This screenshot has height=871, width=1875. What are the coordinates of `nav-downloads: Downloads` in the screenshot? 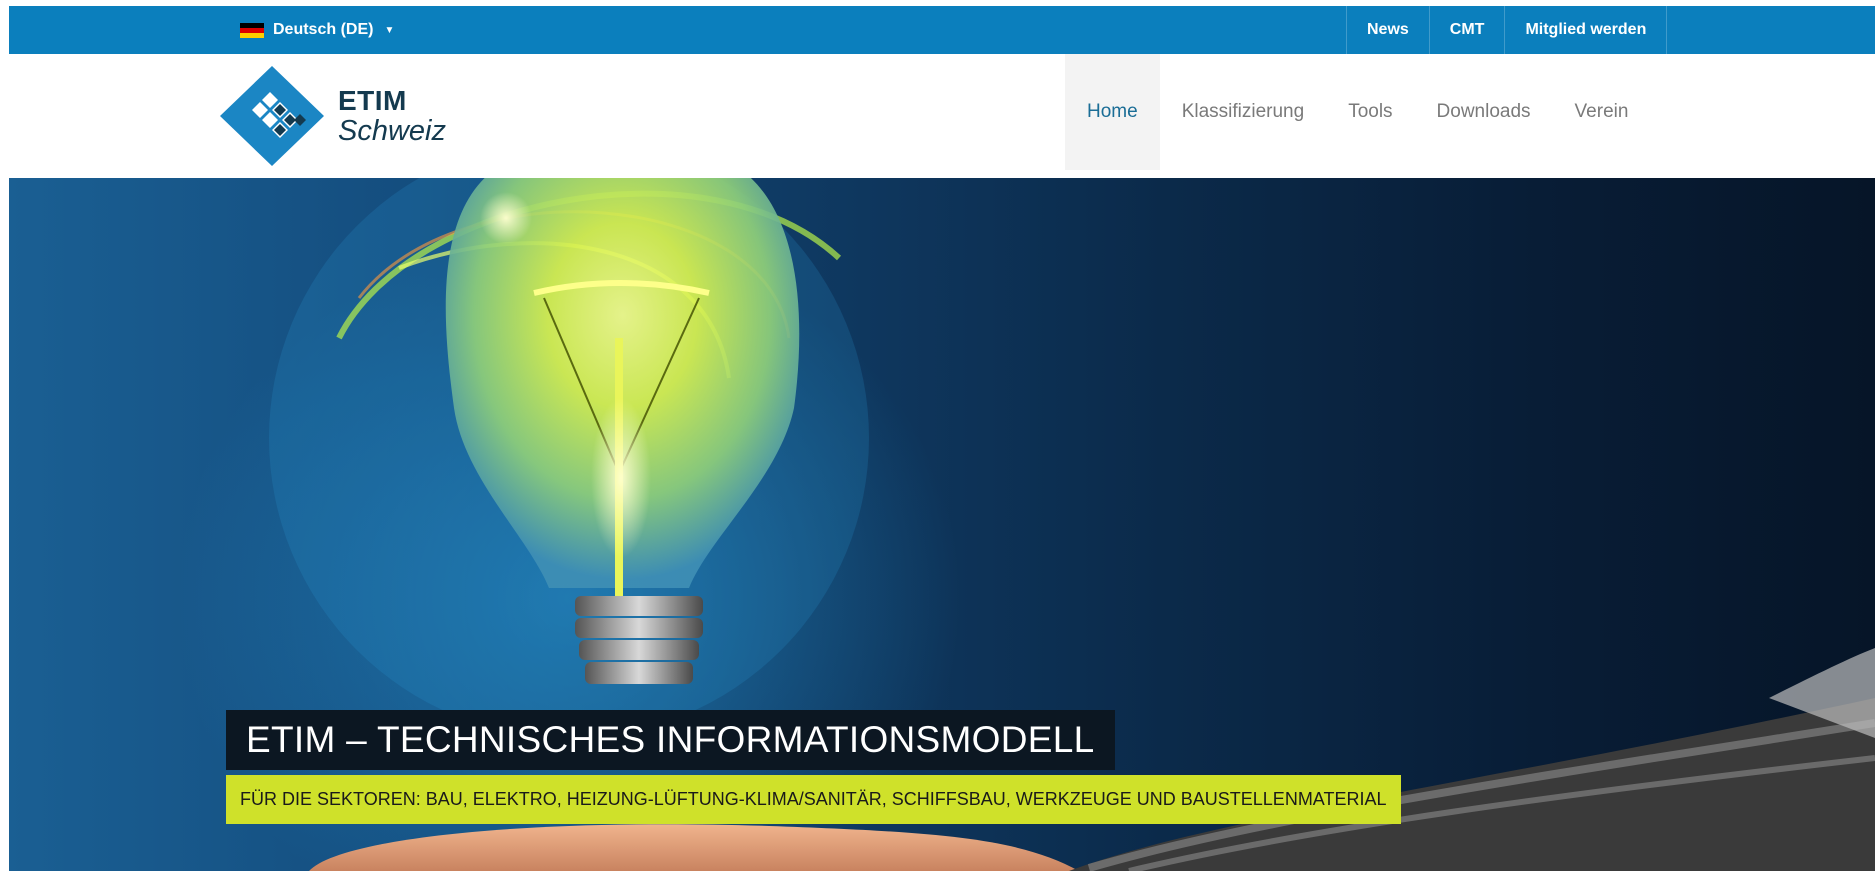 It's located at (1484, 112).